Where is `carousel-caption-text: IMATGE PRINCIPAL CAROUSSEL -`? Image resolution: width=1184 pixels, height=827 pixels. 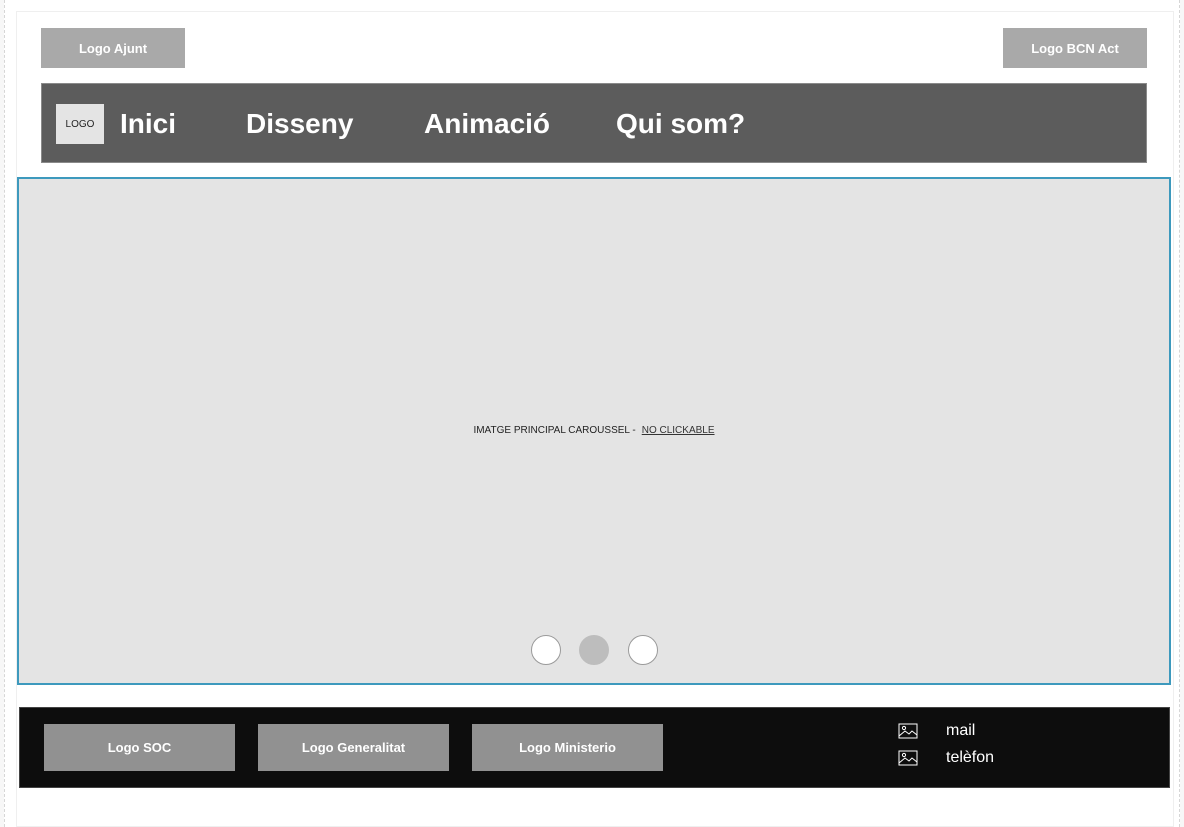
carousel-caption-text: IMATGE PRINCIPAL CAROUSSEL - is located at coordinates (554, 430).